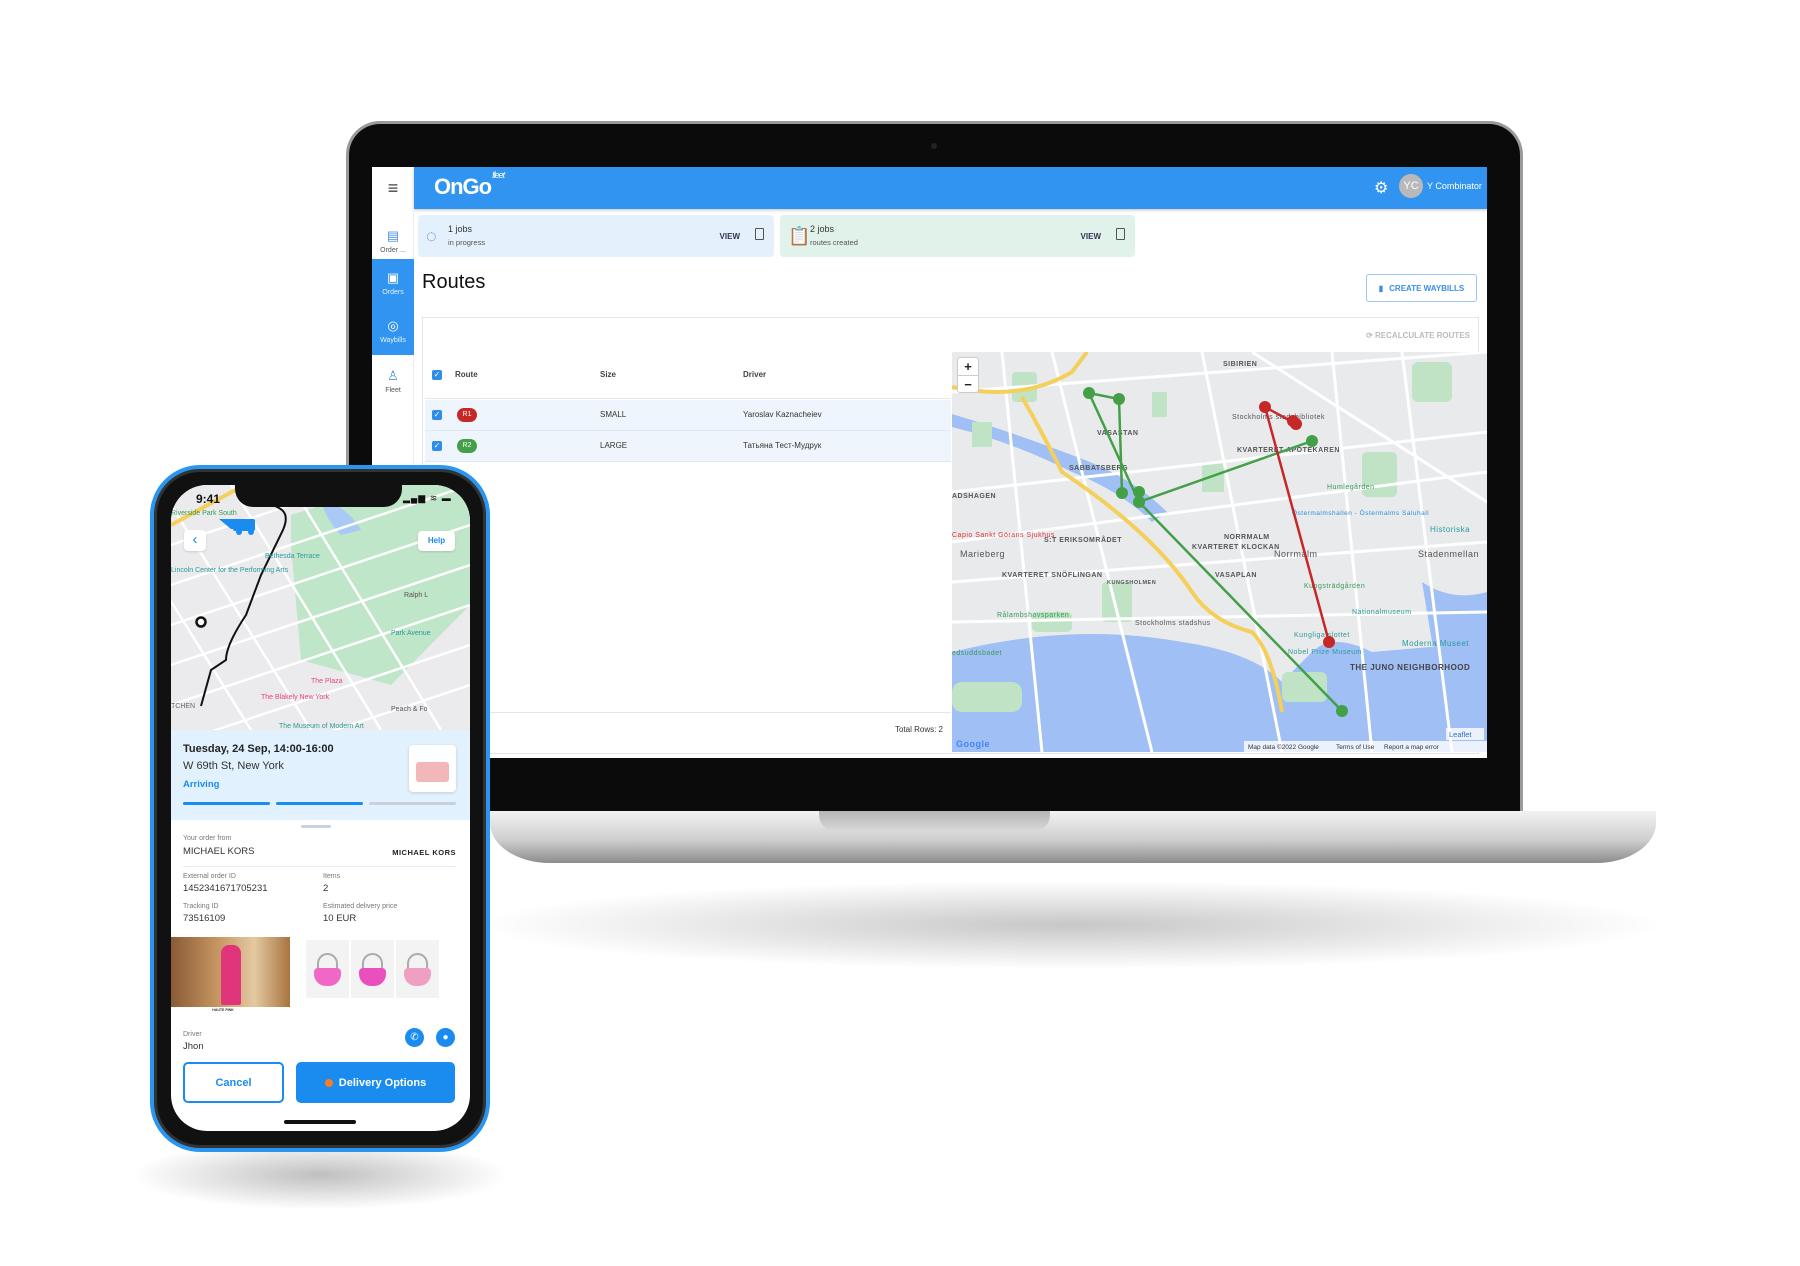 This screenshot has width=1800, height=1266. Describe the element at coordinates (1131, 583) in the screenshot. I see `map-label: KUNGSHOLMEN` at that location.